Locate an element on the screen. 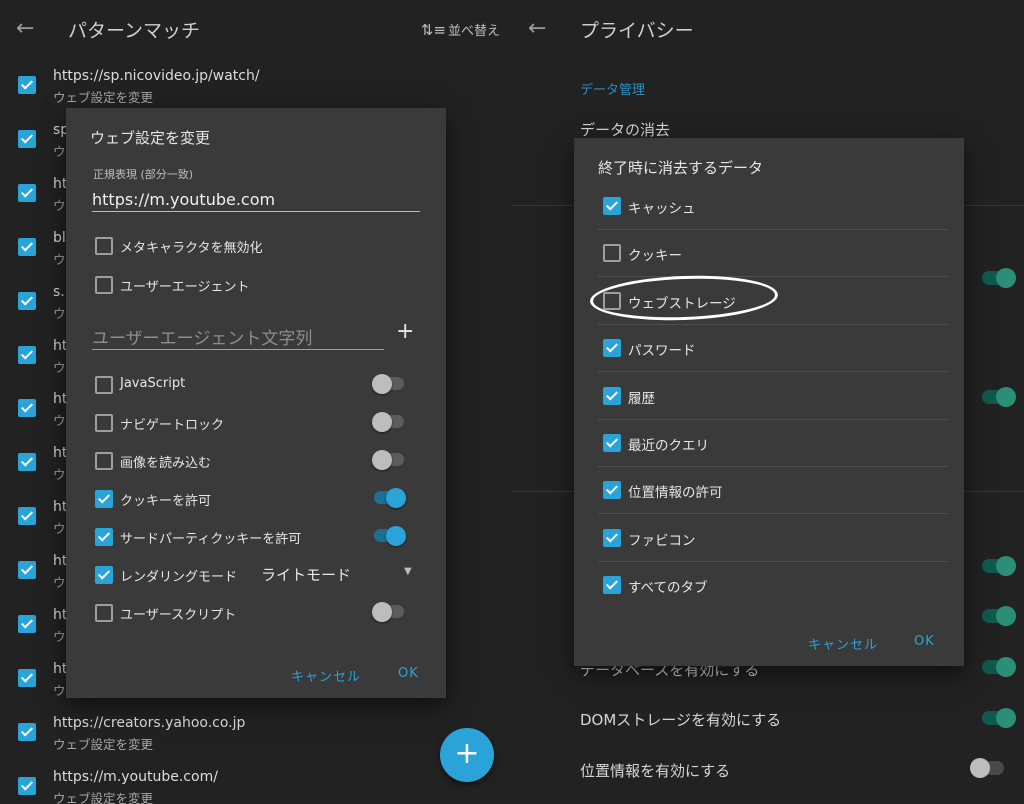  pattern-url: https://sp.nicovideo.jp/watch/ is located at coordinates (156, 76).